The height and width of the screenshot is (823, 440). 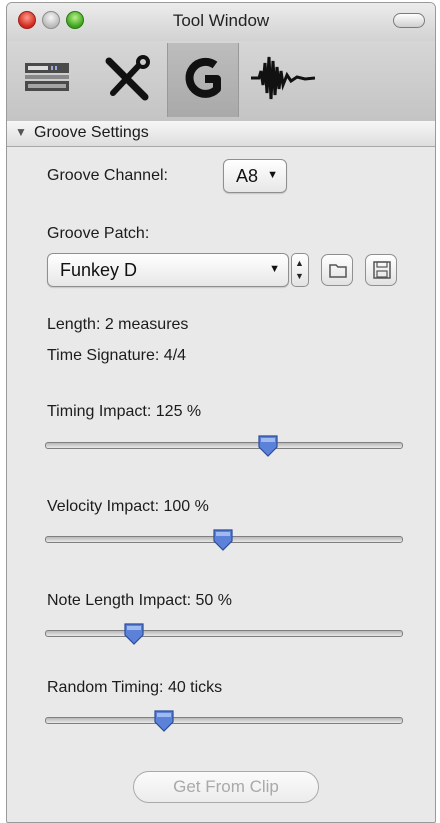 What do you see at coordinates (168, 270) in the screenshot?
I see `groove-patch-popup: Funkey D ▼` at bounding box center [168, 270].